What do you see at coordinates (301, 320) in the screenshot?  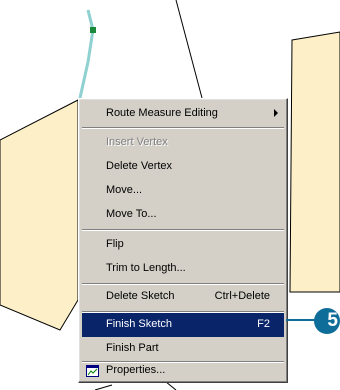 I see `callout-leader-line` at bounding box center [301, 320].